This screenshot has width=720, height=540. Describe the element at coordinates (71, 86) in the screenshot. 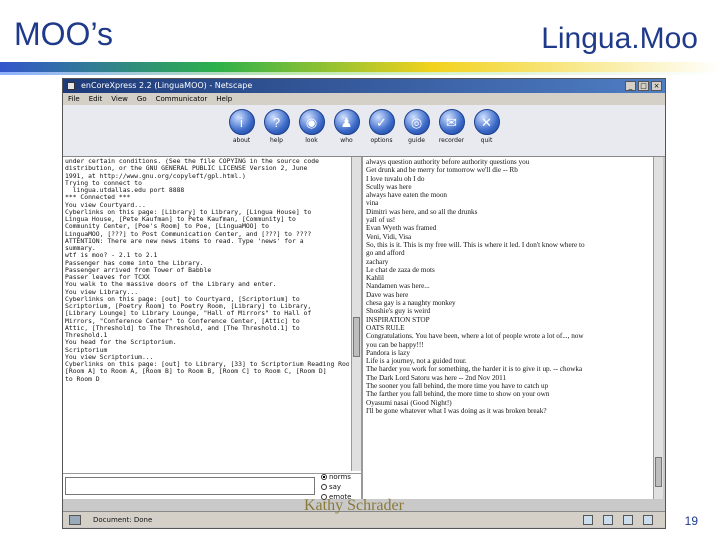

I see `netscape-app-icon` at that location.